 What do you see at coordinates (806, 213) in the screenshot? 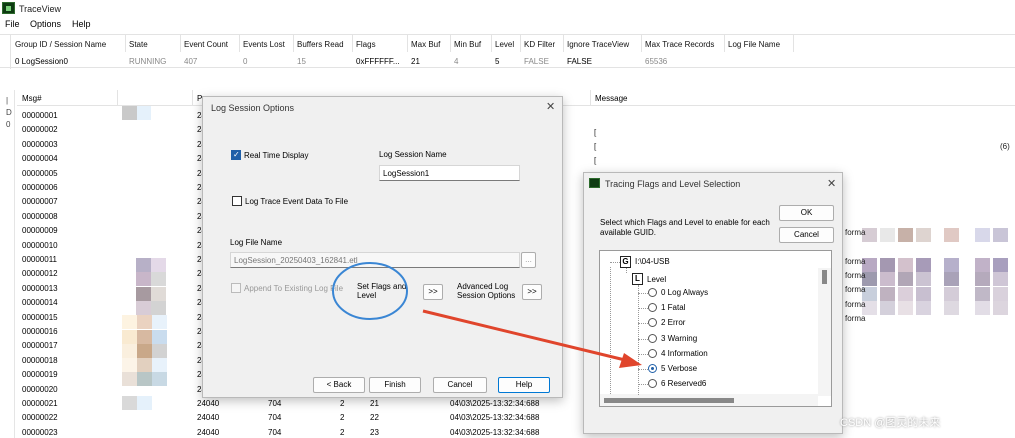
I see `flags-ok-button: OK` at bounding box center [806, 213].